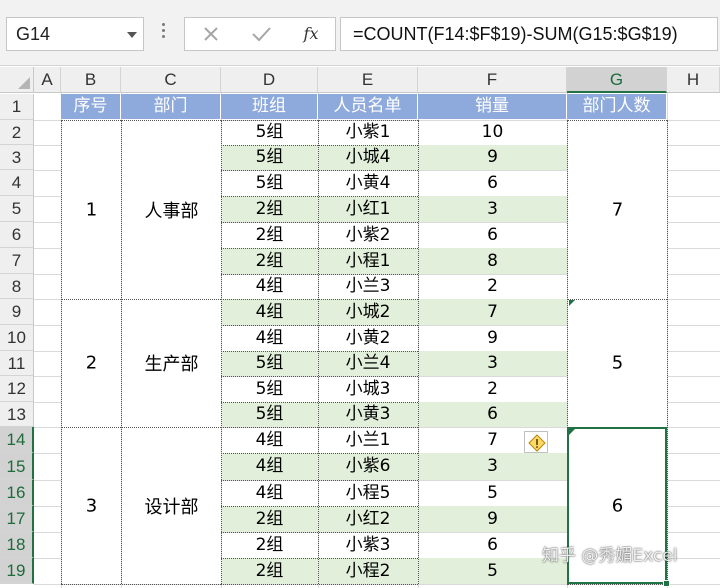  What do you see at coordinates (17, 466) in the screenshot?
I see `row-header-15: 15` at bounding box center [17, 466].